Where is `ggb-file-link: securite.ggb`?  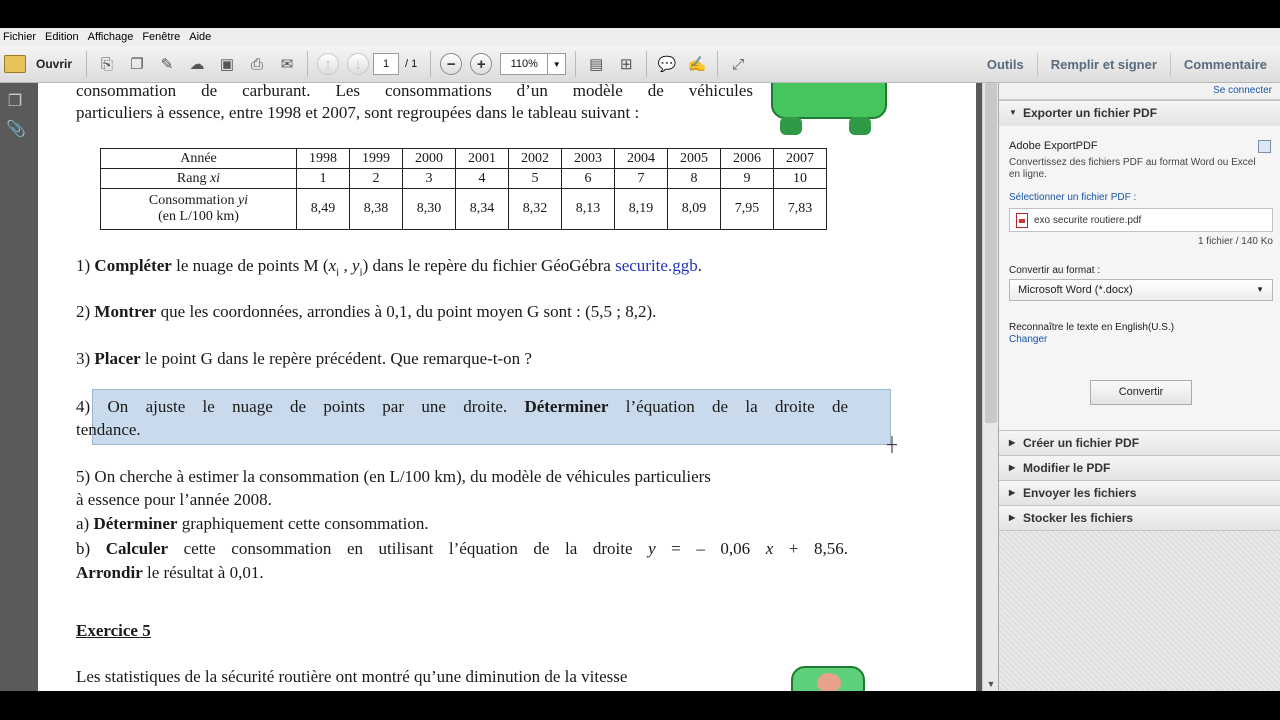 ggb-file-link: securite.ggb is located at coordinates (656, 265).